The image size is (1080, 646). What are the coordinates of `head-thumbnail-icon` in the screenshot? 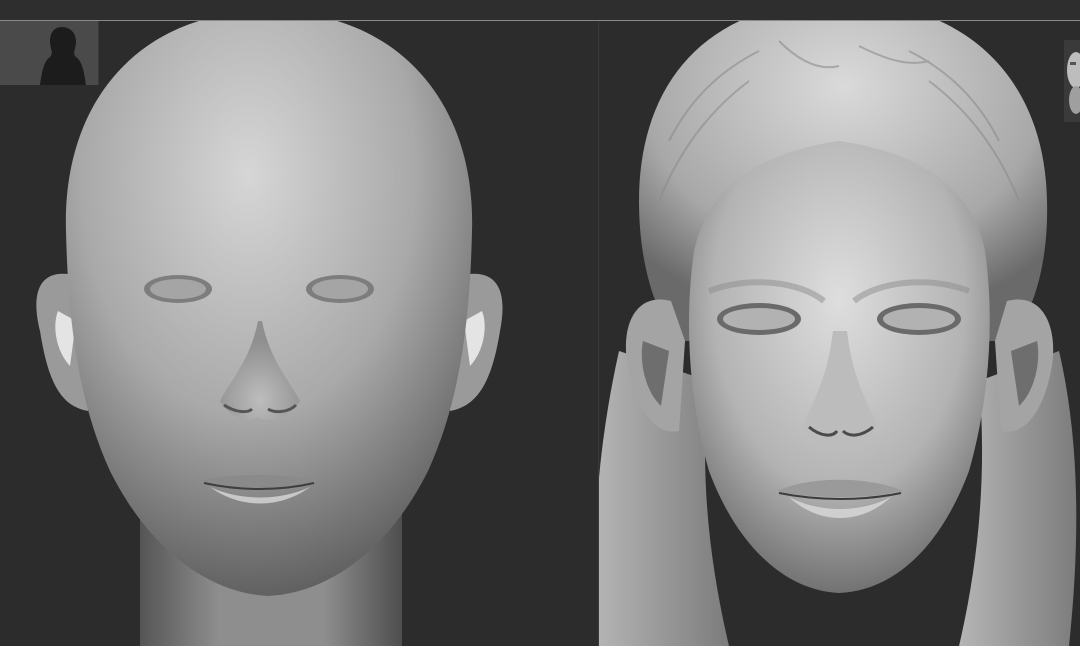 It's located at (1073, 83).